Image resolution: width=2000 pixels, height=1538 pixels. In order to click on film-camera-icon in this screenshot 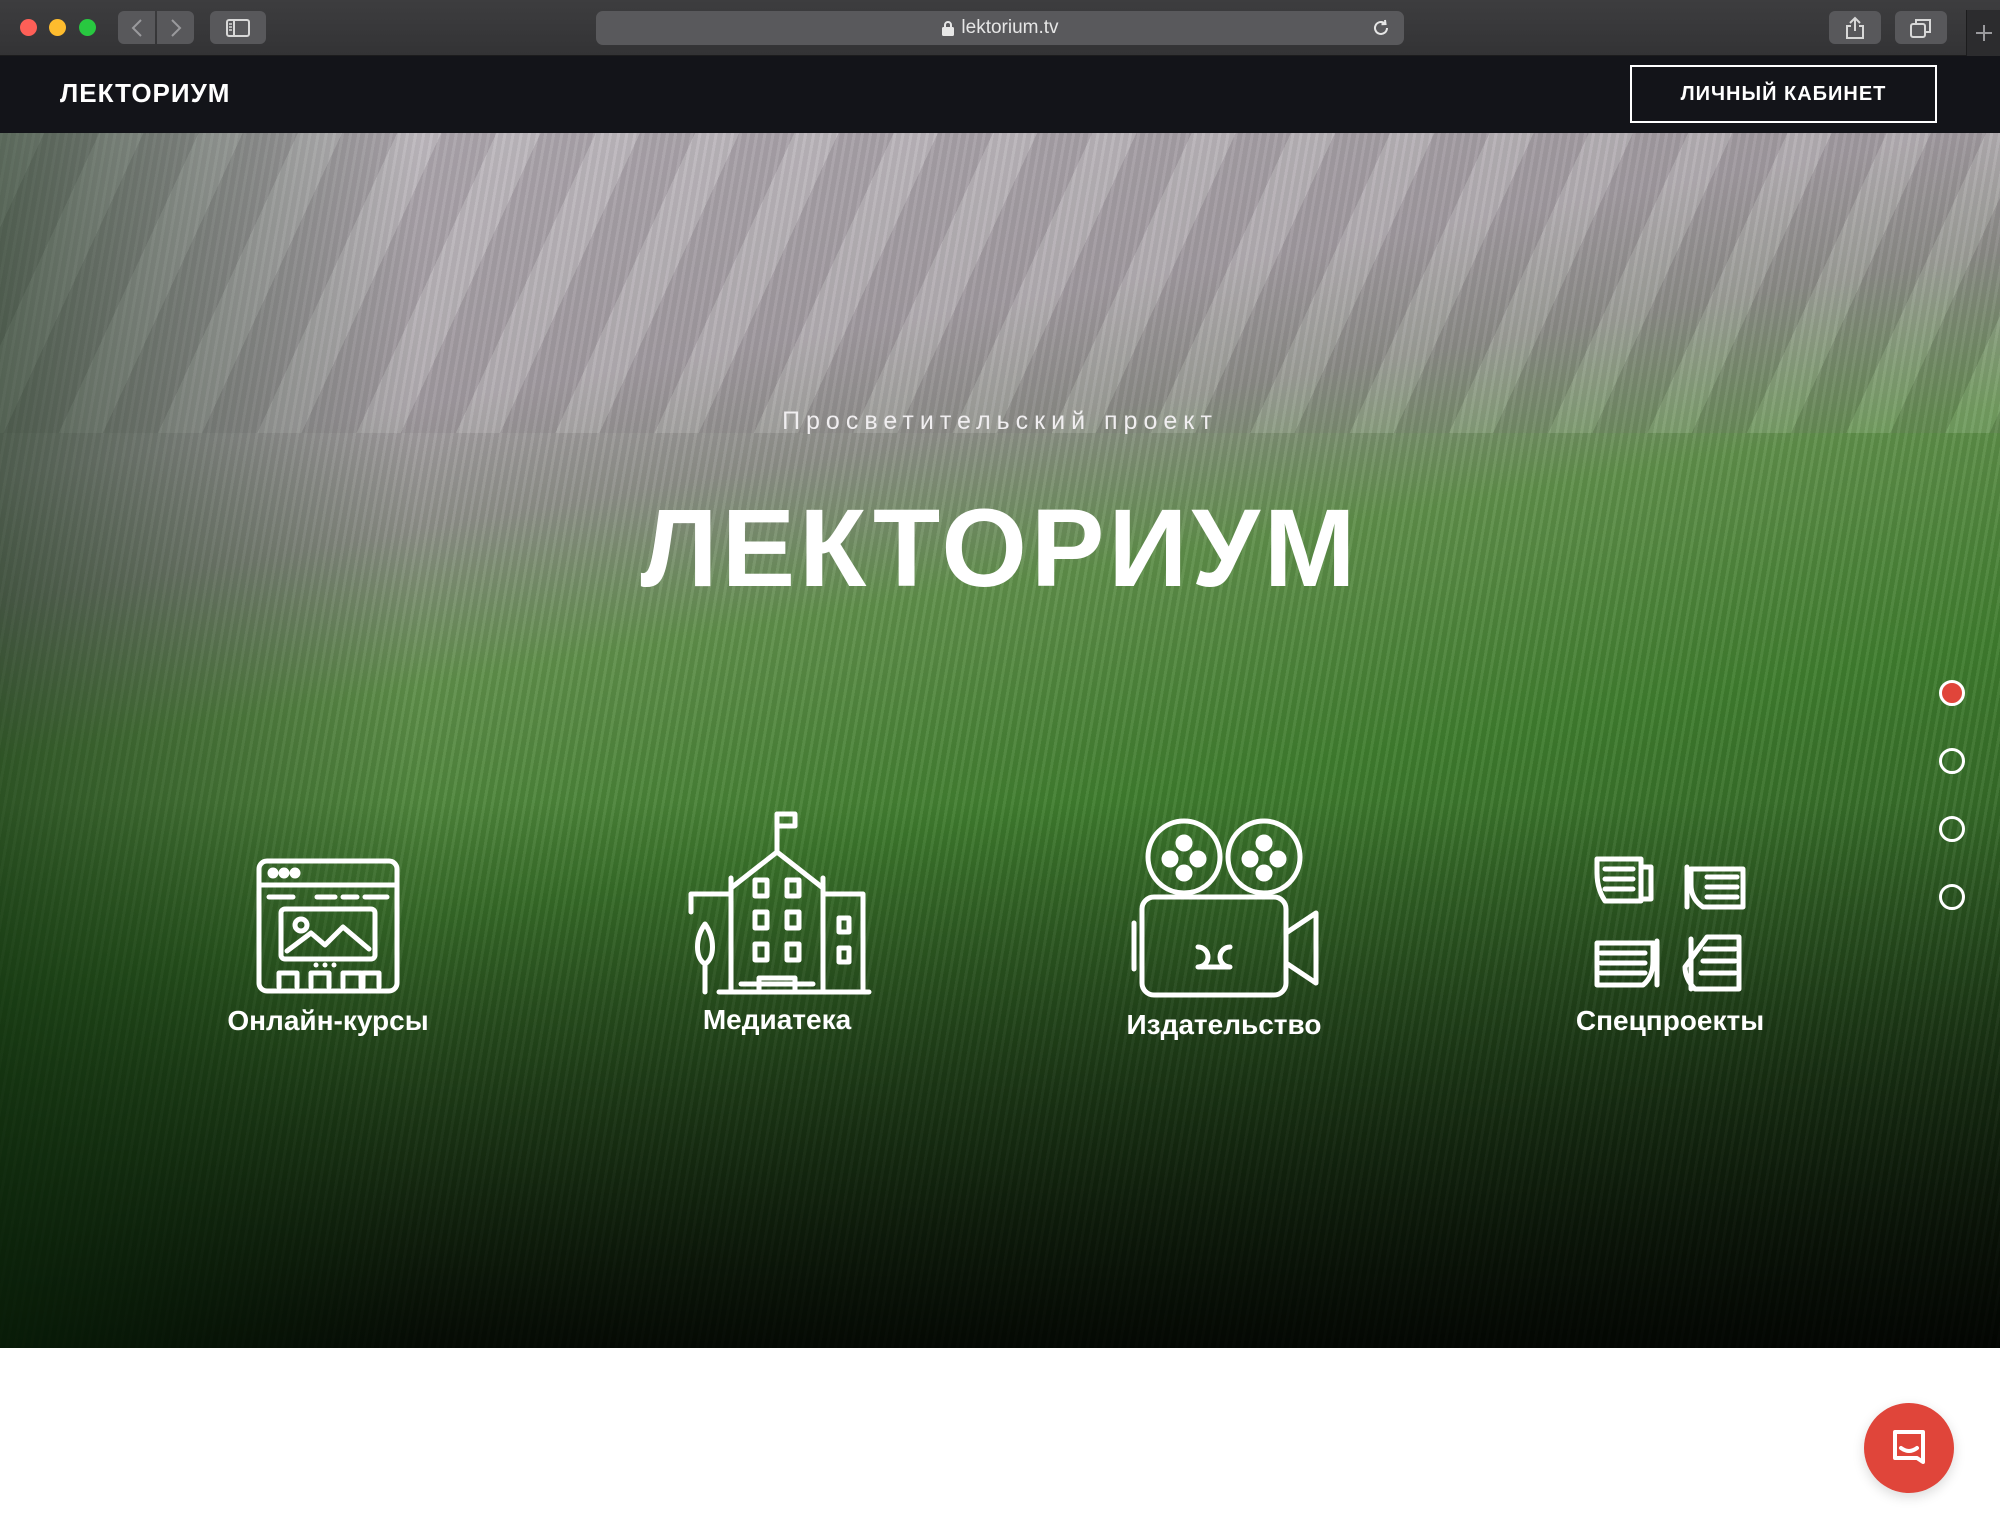, I will do `click(1225, 908)`.